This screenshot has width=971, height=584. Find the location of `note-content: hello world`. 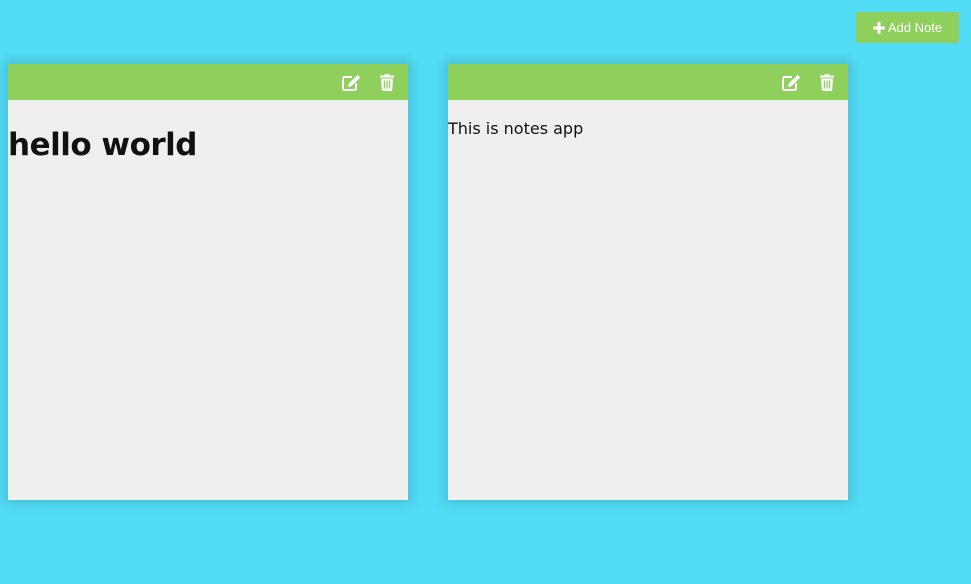

note-content: hello world is located at coordinates (102, 145).